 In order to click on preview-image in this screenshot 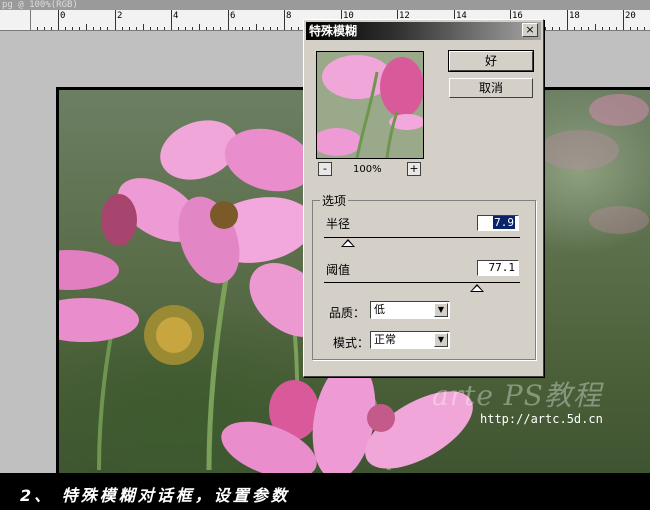, I will do `click(370, 105)`.